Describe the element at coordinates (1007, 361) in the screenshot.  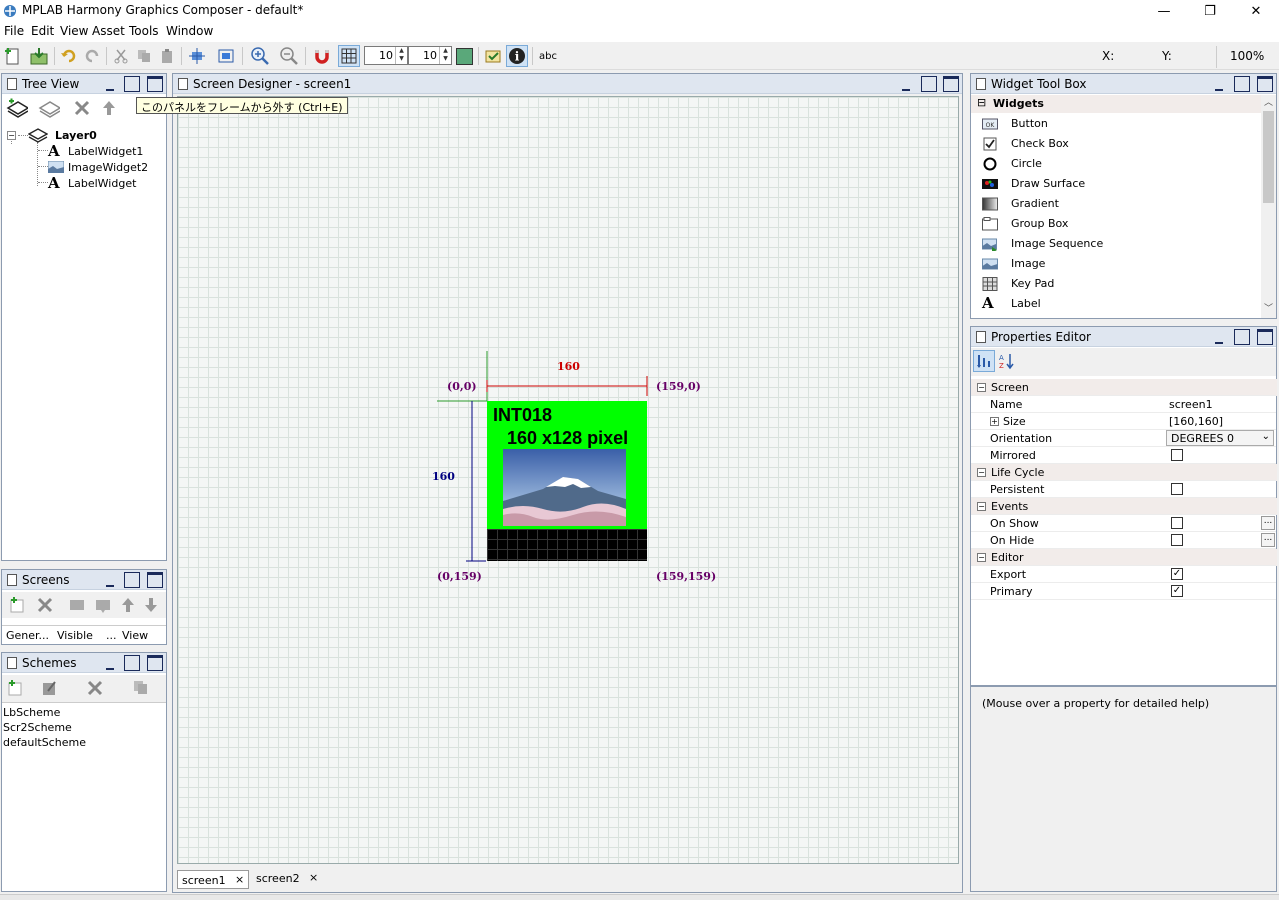
I see `sort-alphabetical-button: AZ` at that location.